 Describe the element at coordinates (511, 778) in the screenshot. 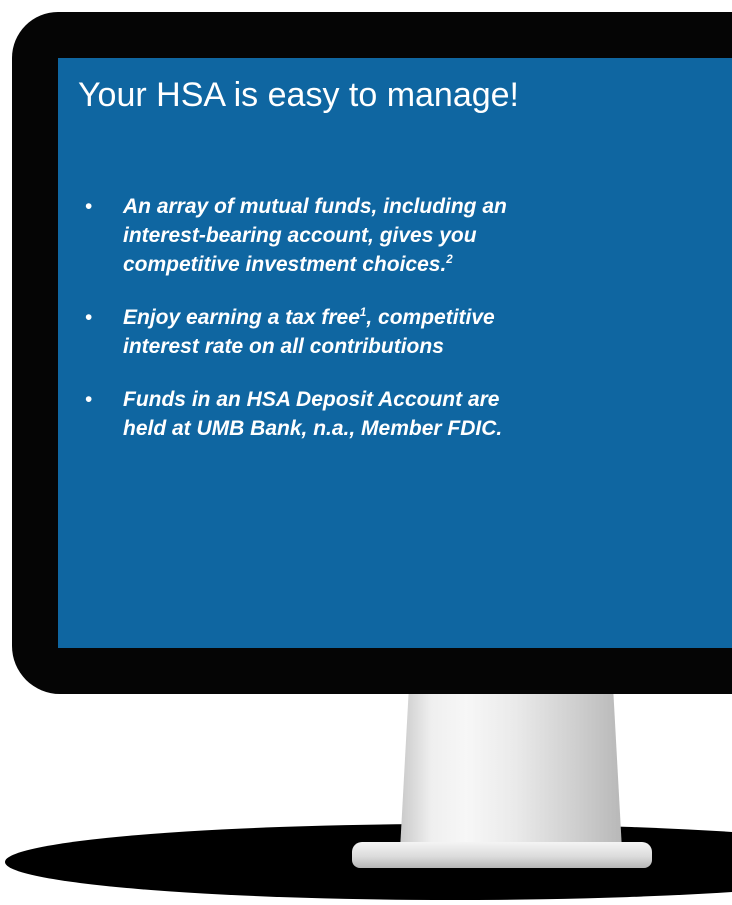

I see `monitor-stand` at that location.